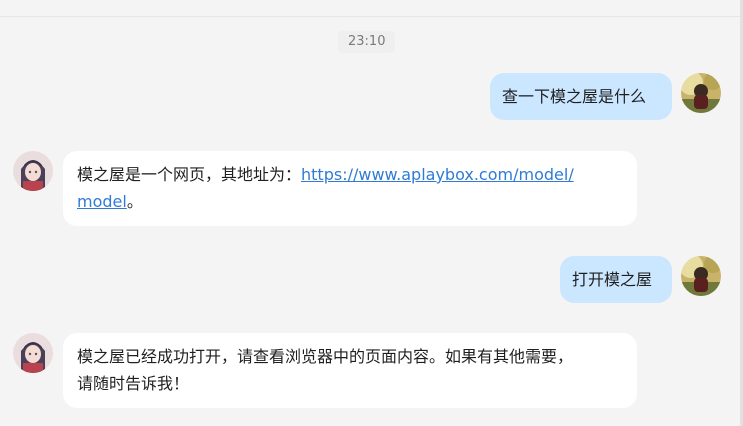  I want to click on assistant-message-bubble: 模之屋已经成功打开，请查看浏览器中的页面内容。如果有其他需要， 请随时告诉我！, so click(350, 370).